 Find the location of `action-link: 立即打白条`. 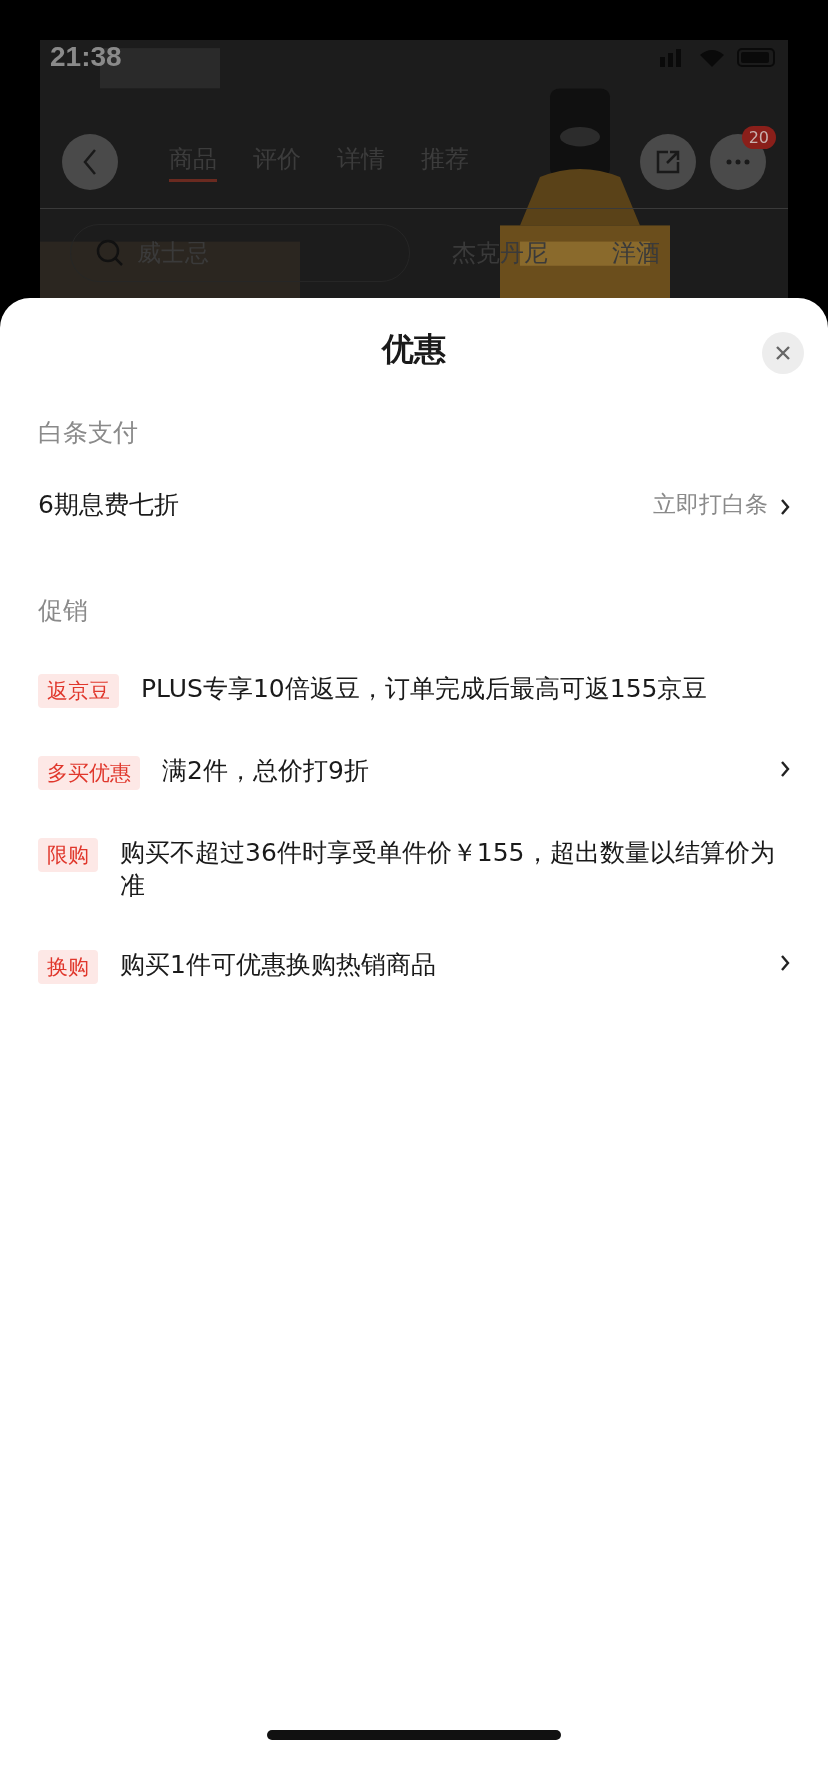

action-link: 立即打白条 is located at coordinates (721, 504).